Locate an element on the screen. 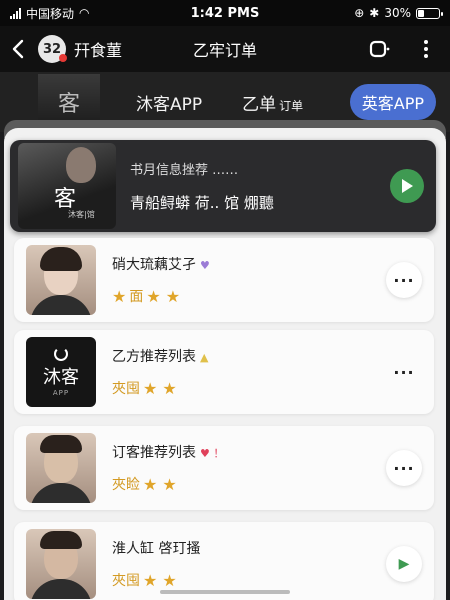  heart-icon: ♥ is located at coordinates (205, 265).